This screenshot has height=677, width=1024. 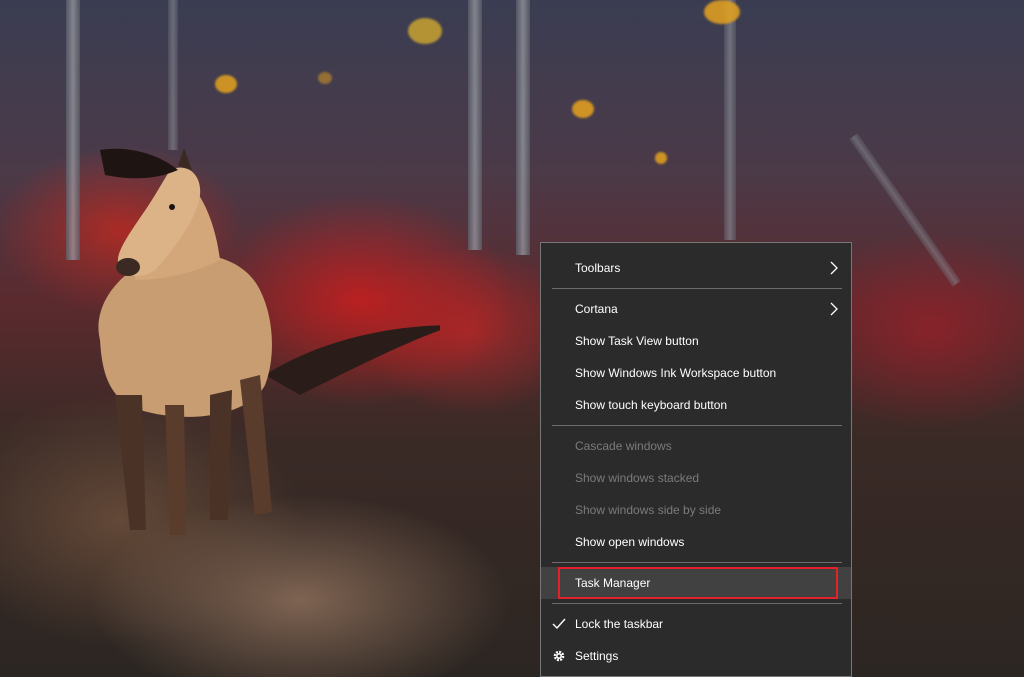 What do you see at coordinates (559, 656) in the screenshot?
I see `gear-icon` at bounding box center [559, 656].